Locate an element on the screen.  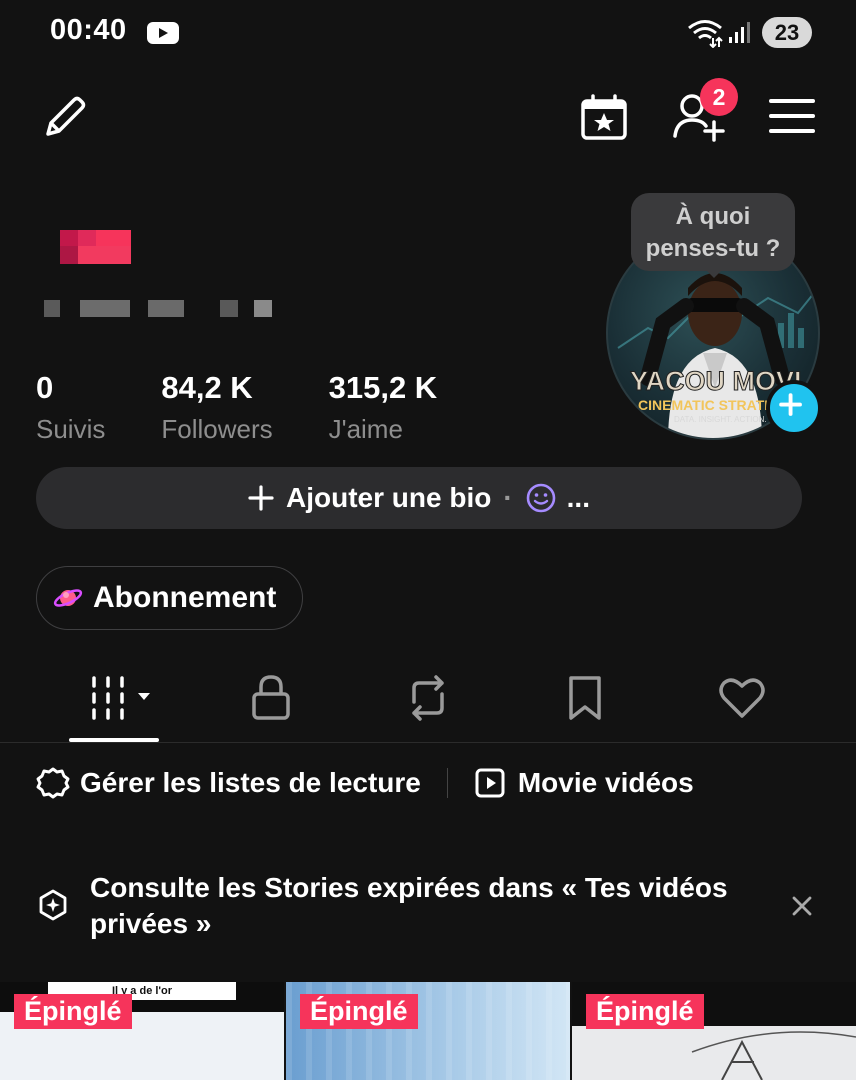
signal-icon is located at coordinates (739, 32).